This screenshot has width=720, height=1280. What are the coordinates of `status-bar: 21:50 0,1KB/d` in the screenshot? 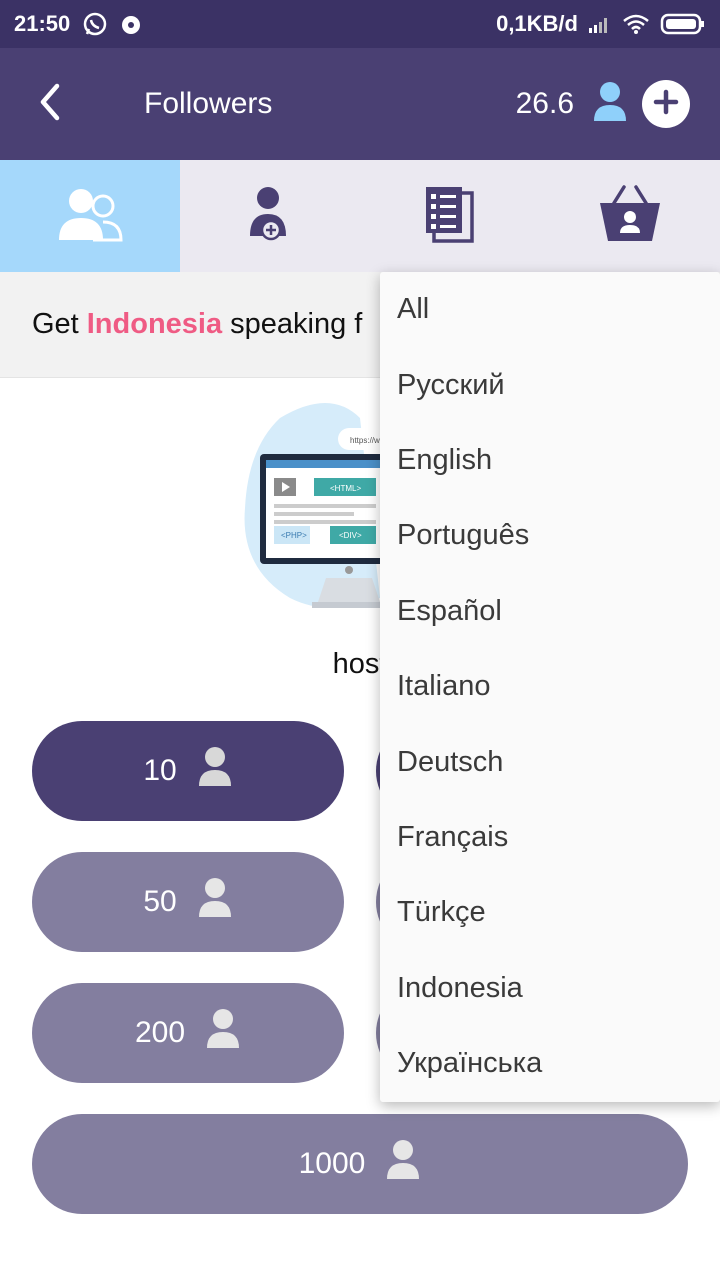 It's located at (360, 24).